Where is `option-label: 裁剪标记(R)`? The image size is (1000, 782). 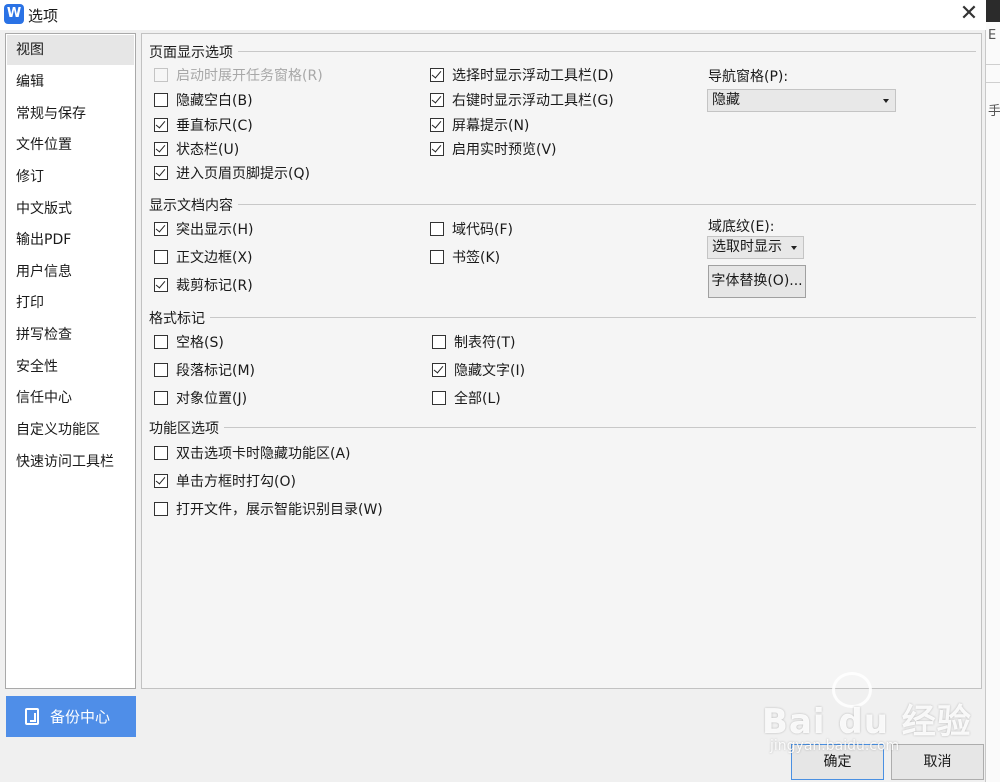
option-label: 裁剪标记(R) is located at coordinates (214, 286).